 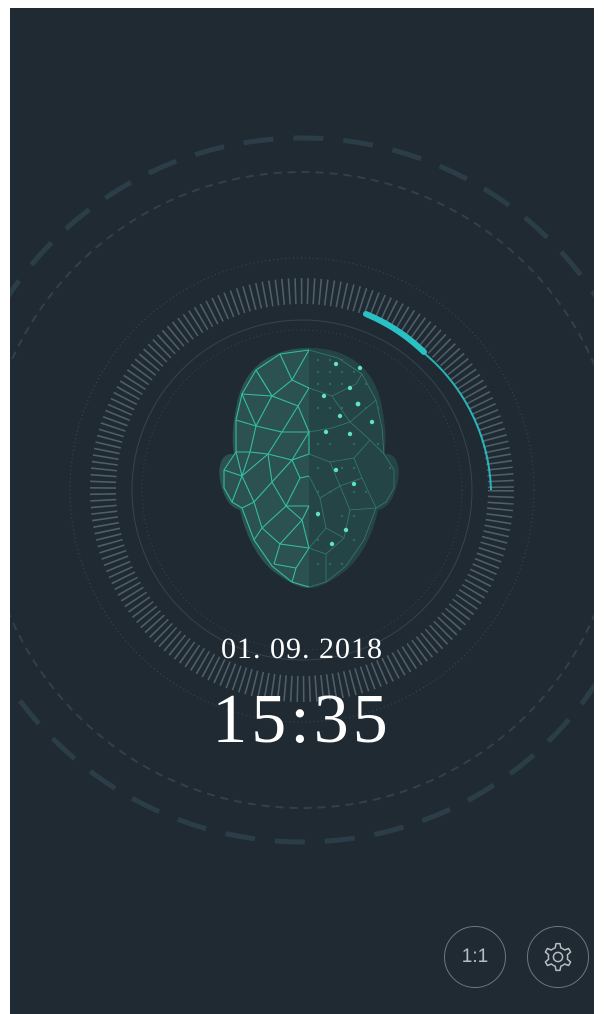 I want to click on time-display: 15:35, so click(x=302, y=719).